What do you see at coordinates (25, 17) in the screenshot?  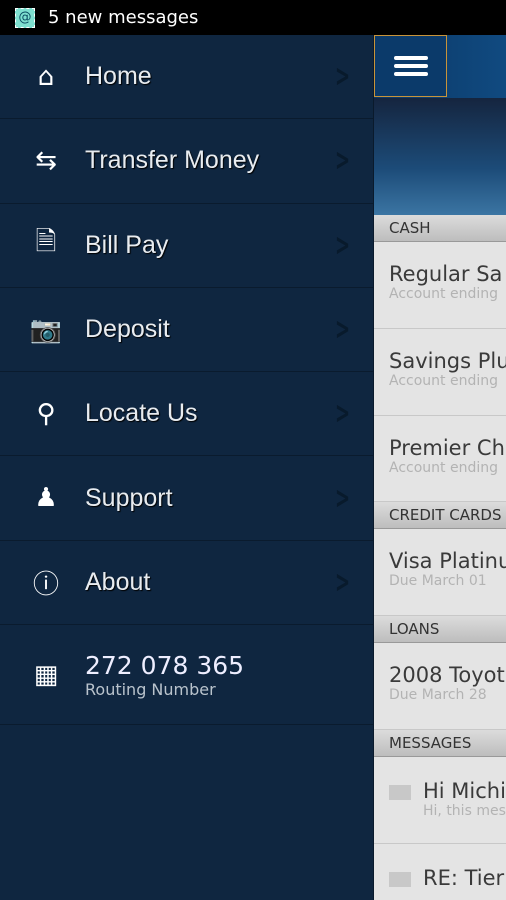 I see `email-at-icon: @` at bounding box center [25, 17].